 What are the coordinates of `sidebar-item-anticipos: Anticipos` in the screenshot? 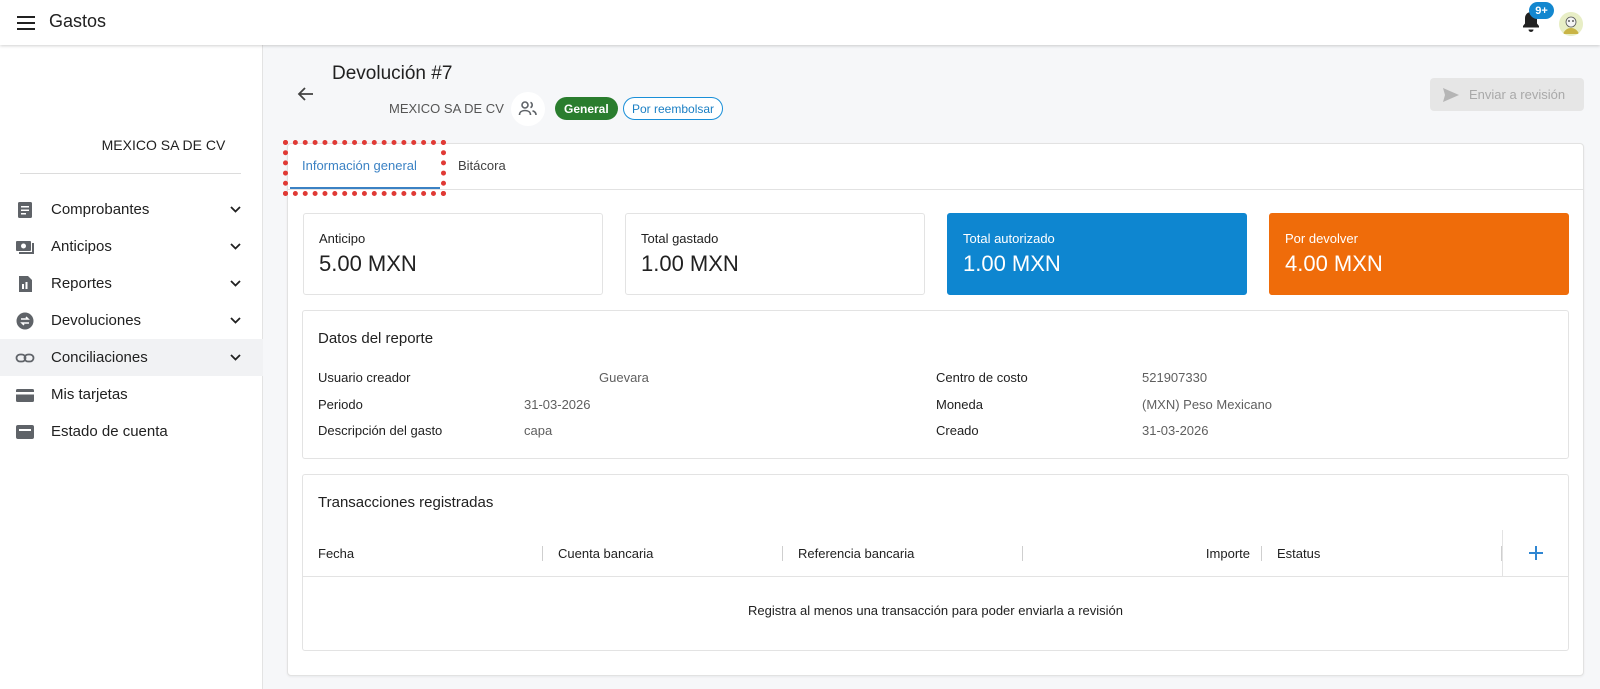 It's located at (131, 246).